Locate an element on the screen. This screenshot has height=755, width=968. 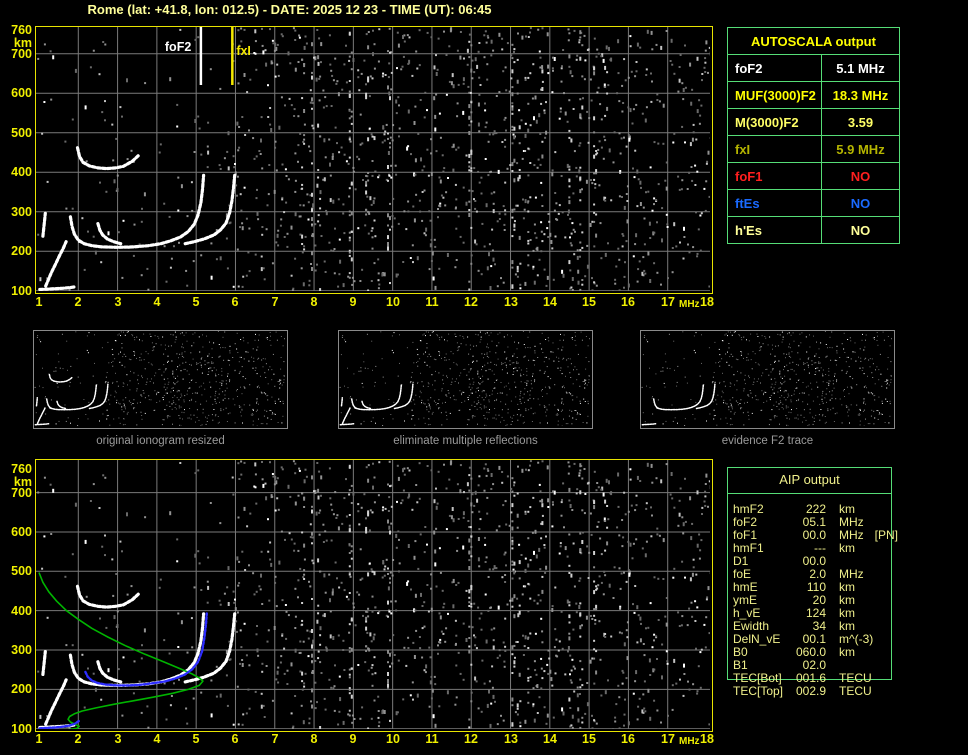
aip-table-header: AIP output is located at coordinates (809, 479).